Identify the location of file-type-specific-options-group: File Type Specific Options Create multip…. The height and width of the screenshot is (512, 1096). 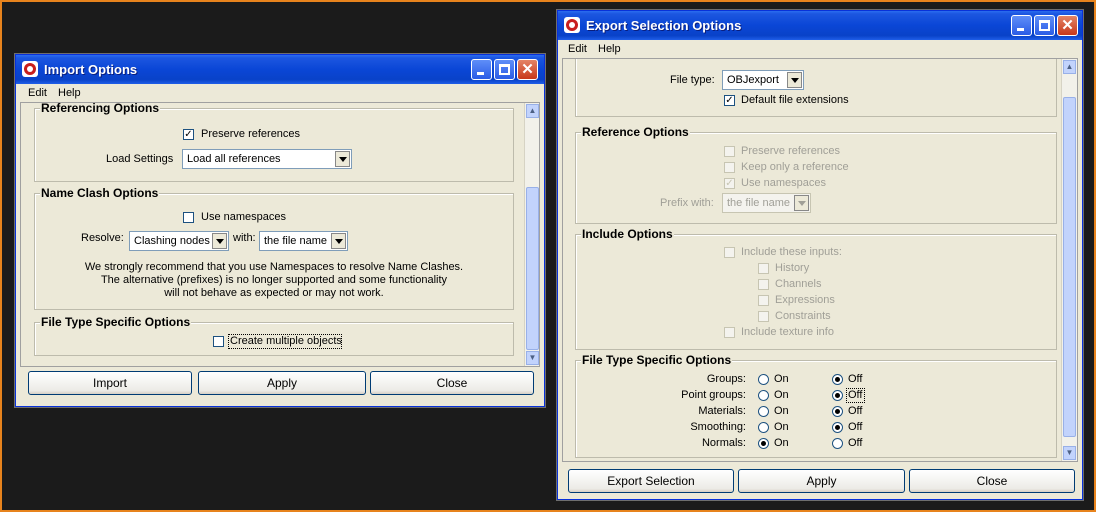
(274, 335).